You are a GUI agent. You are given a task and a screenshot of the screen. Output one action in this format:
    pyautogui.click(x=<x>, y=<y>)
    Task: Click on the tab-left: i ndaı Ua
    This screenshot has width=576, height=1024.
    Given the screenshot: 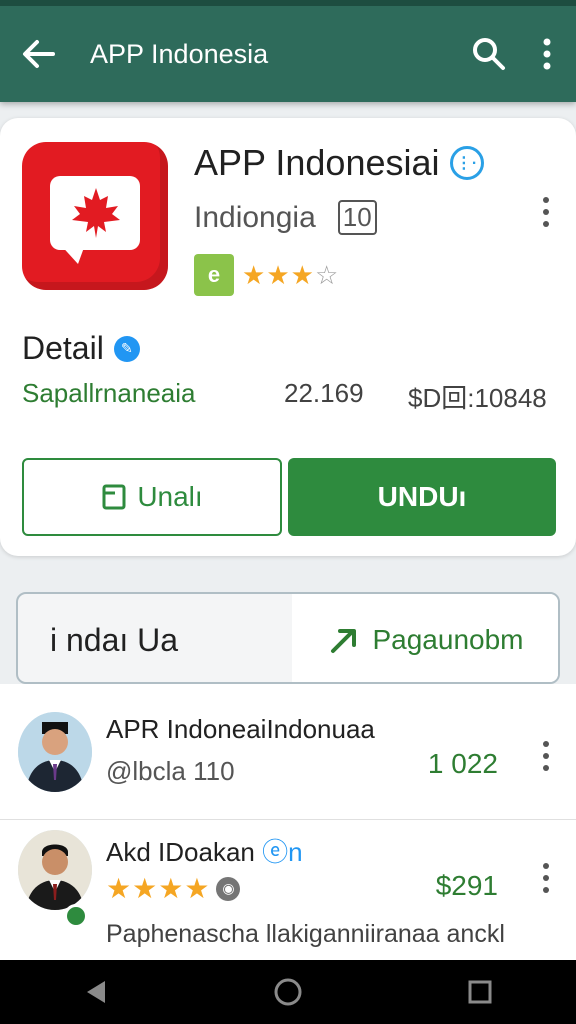 What is the action you would take?
    pyautogui.click(x=155, y=638)
    